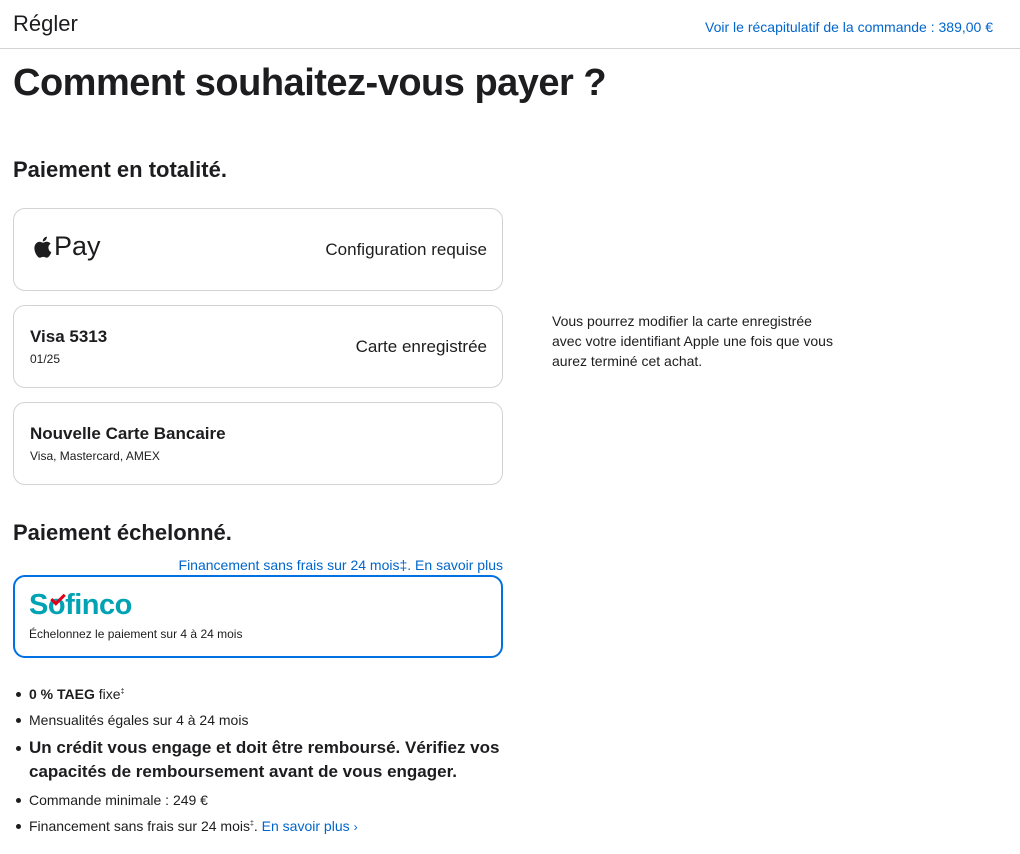 This screenshot has height=854, width=1020. I want to click on saved-visa-option: Visa 5313 01/25 Carte enregistrée, so click(258, 346).